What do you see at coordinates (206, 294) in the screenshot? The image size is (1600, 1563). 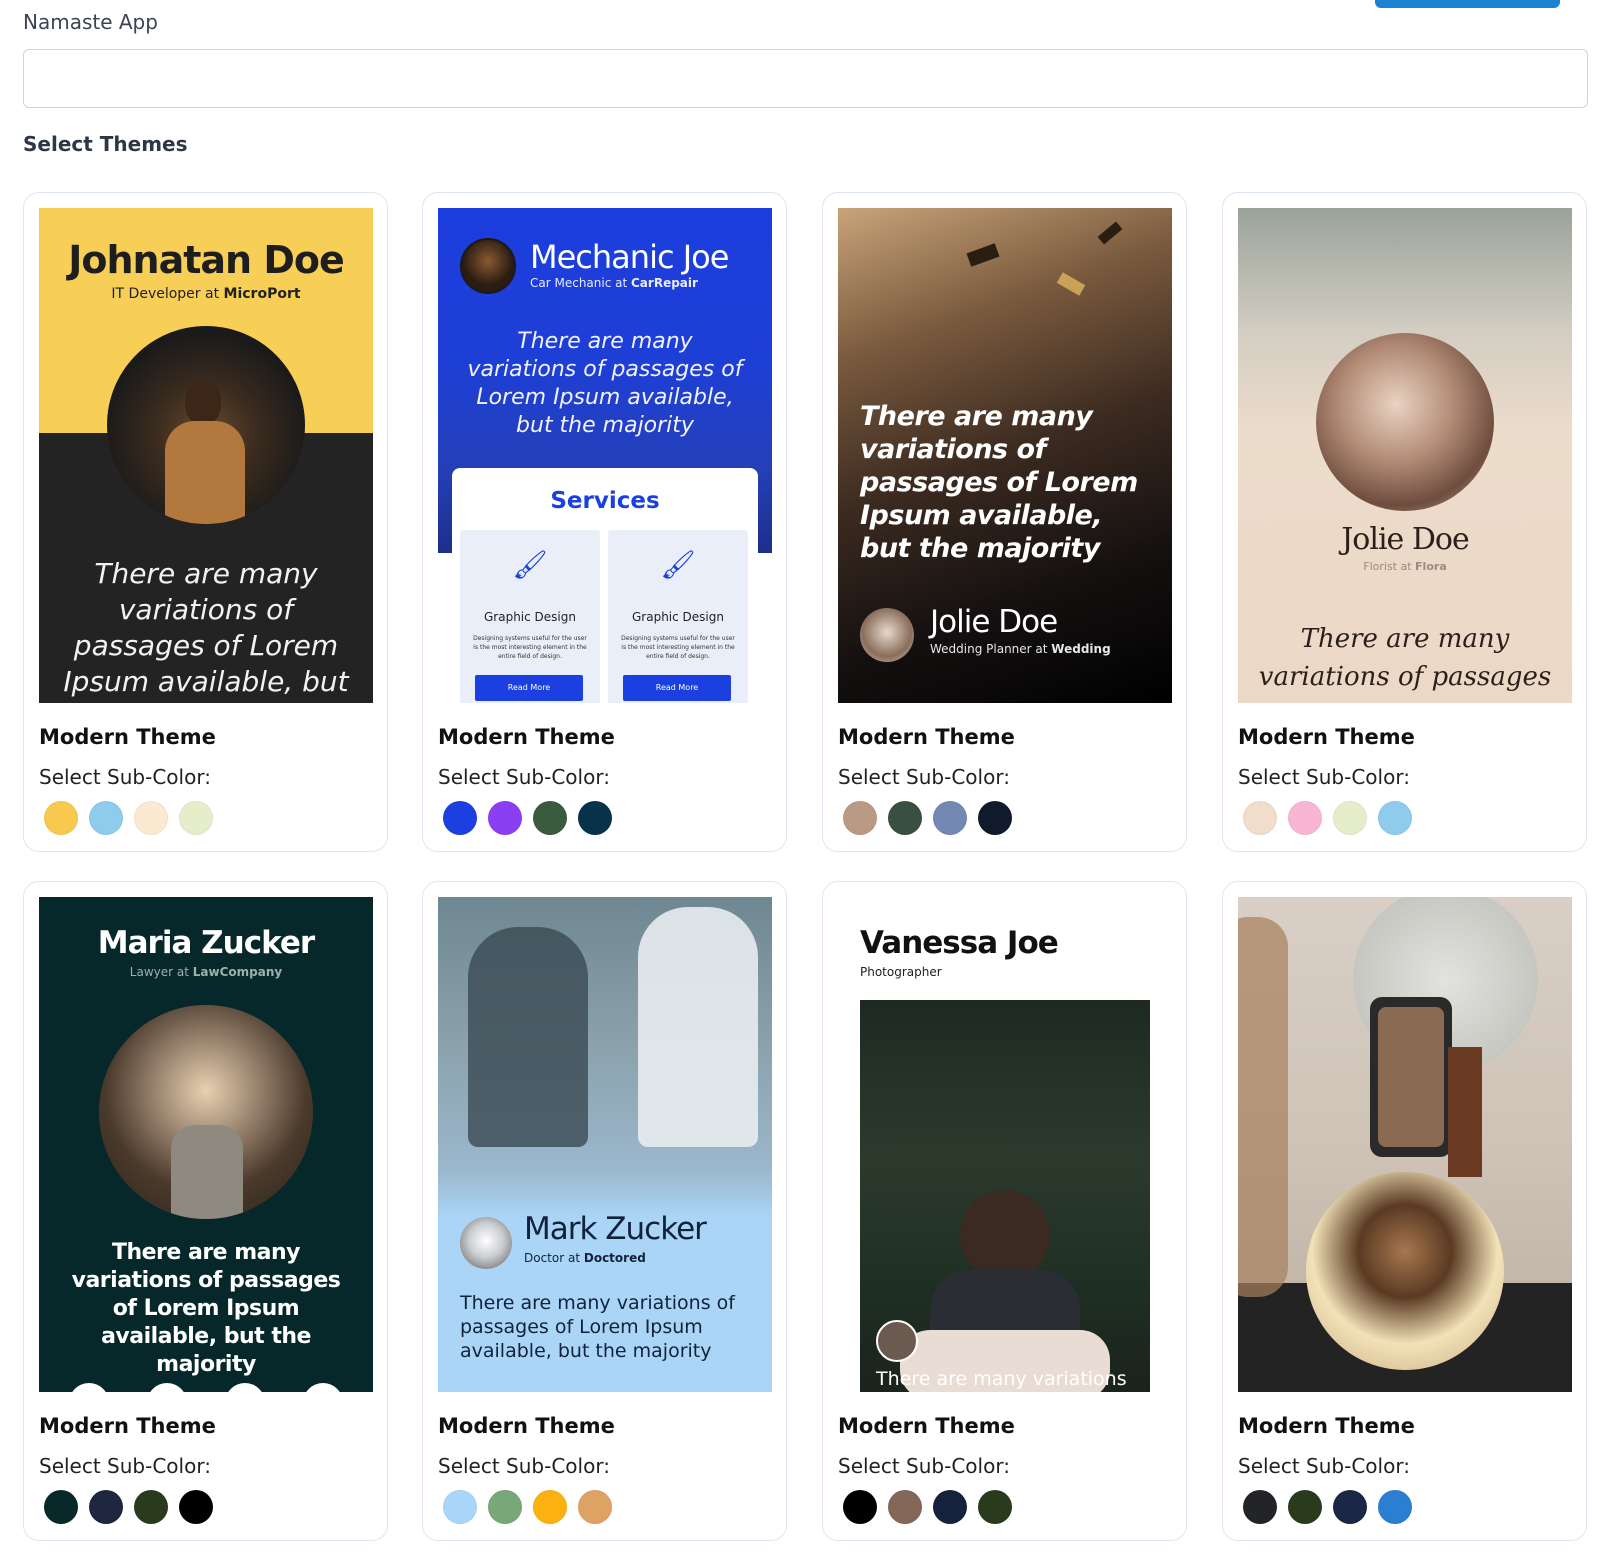 I see `preview-role: IT Developer at MicroPort` at bounding box center [206, 294].